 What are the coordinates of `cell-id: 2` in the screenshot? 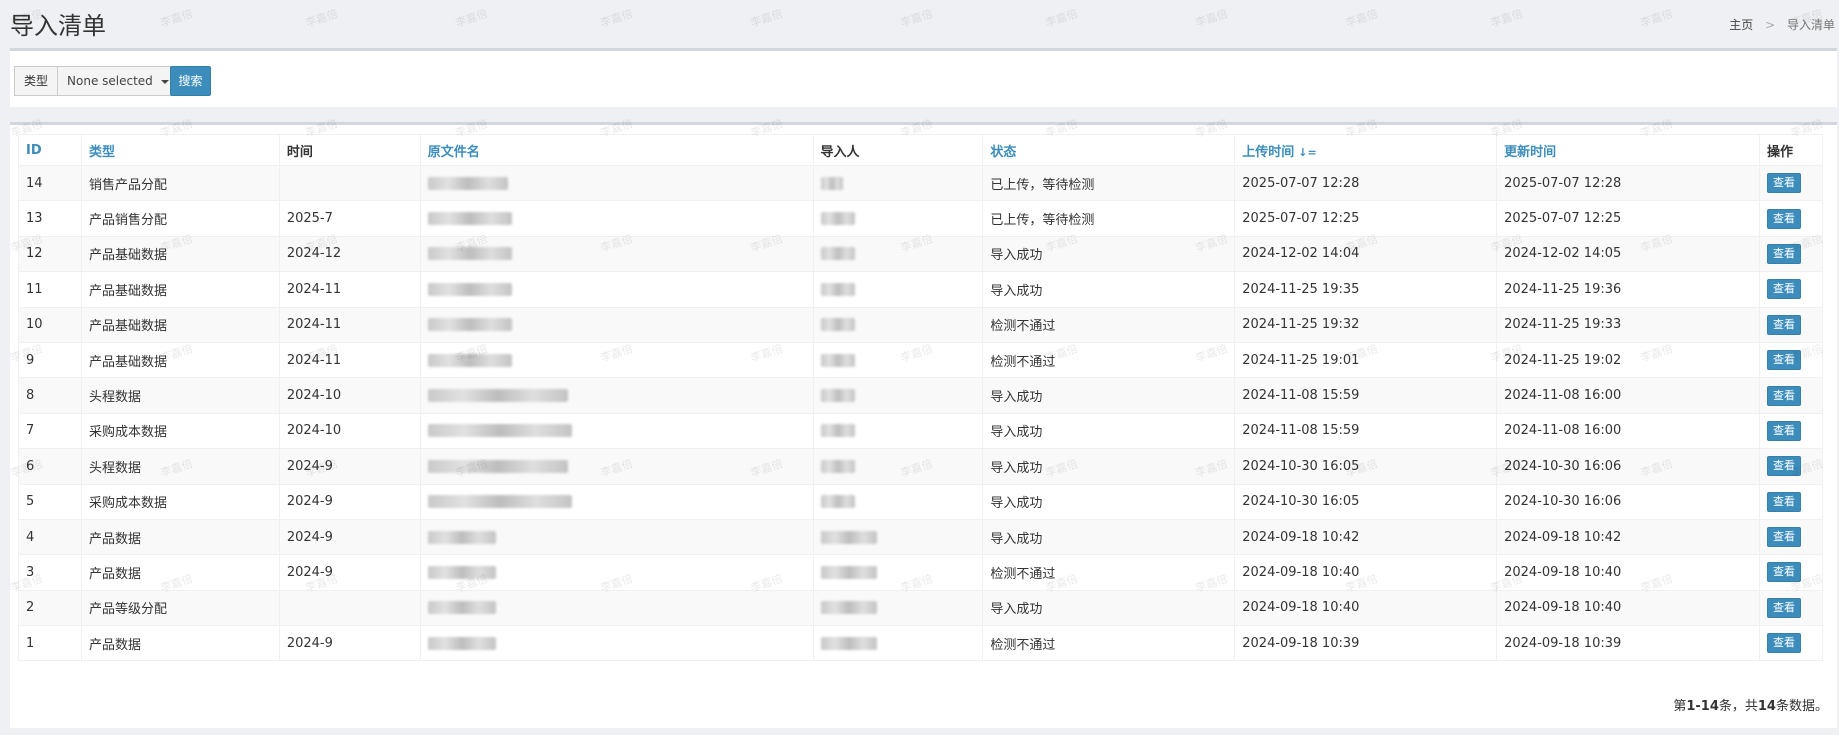 It's located at (50, 608).